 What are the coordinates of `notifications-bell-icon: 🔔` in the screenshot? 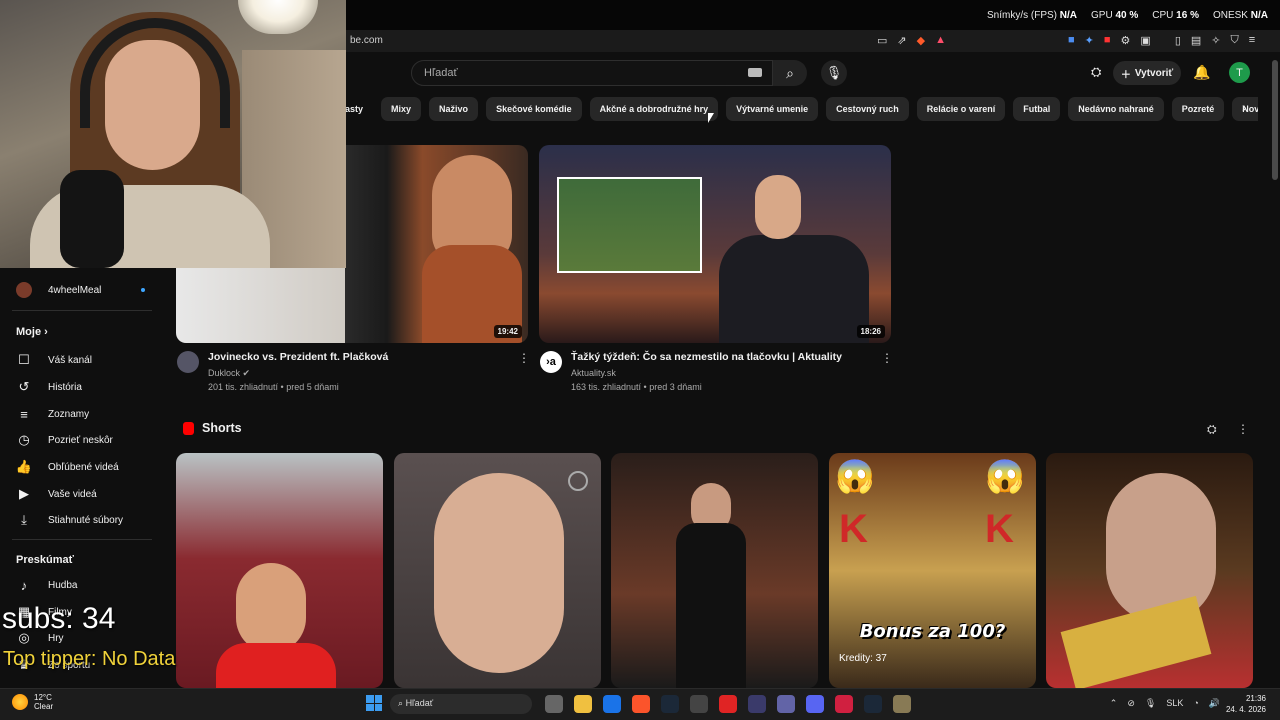 It's located at (1201, 72).